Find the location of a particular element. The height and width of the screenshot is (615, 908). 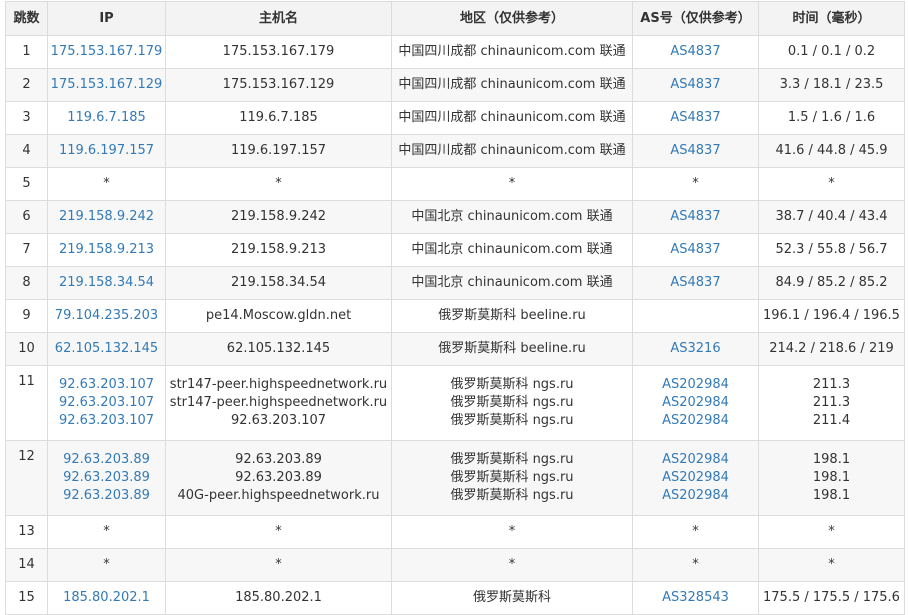

ip-address-link: 79.104.235.203 is located at coordinates (106, 316).